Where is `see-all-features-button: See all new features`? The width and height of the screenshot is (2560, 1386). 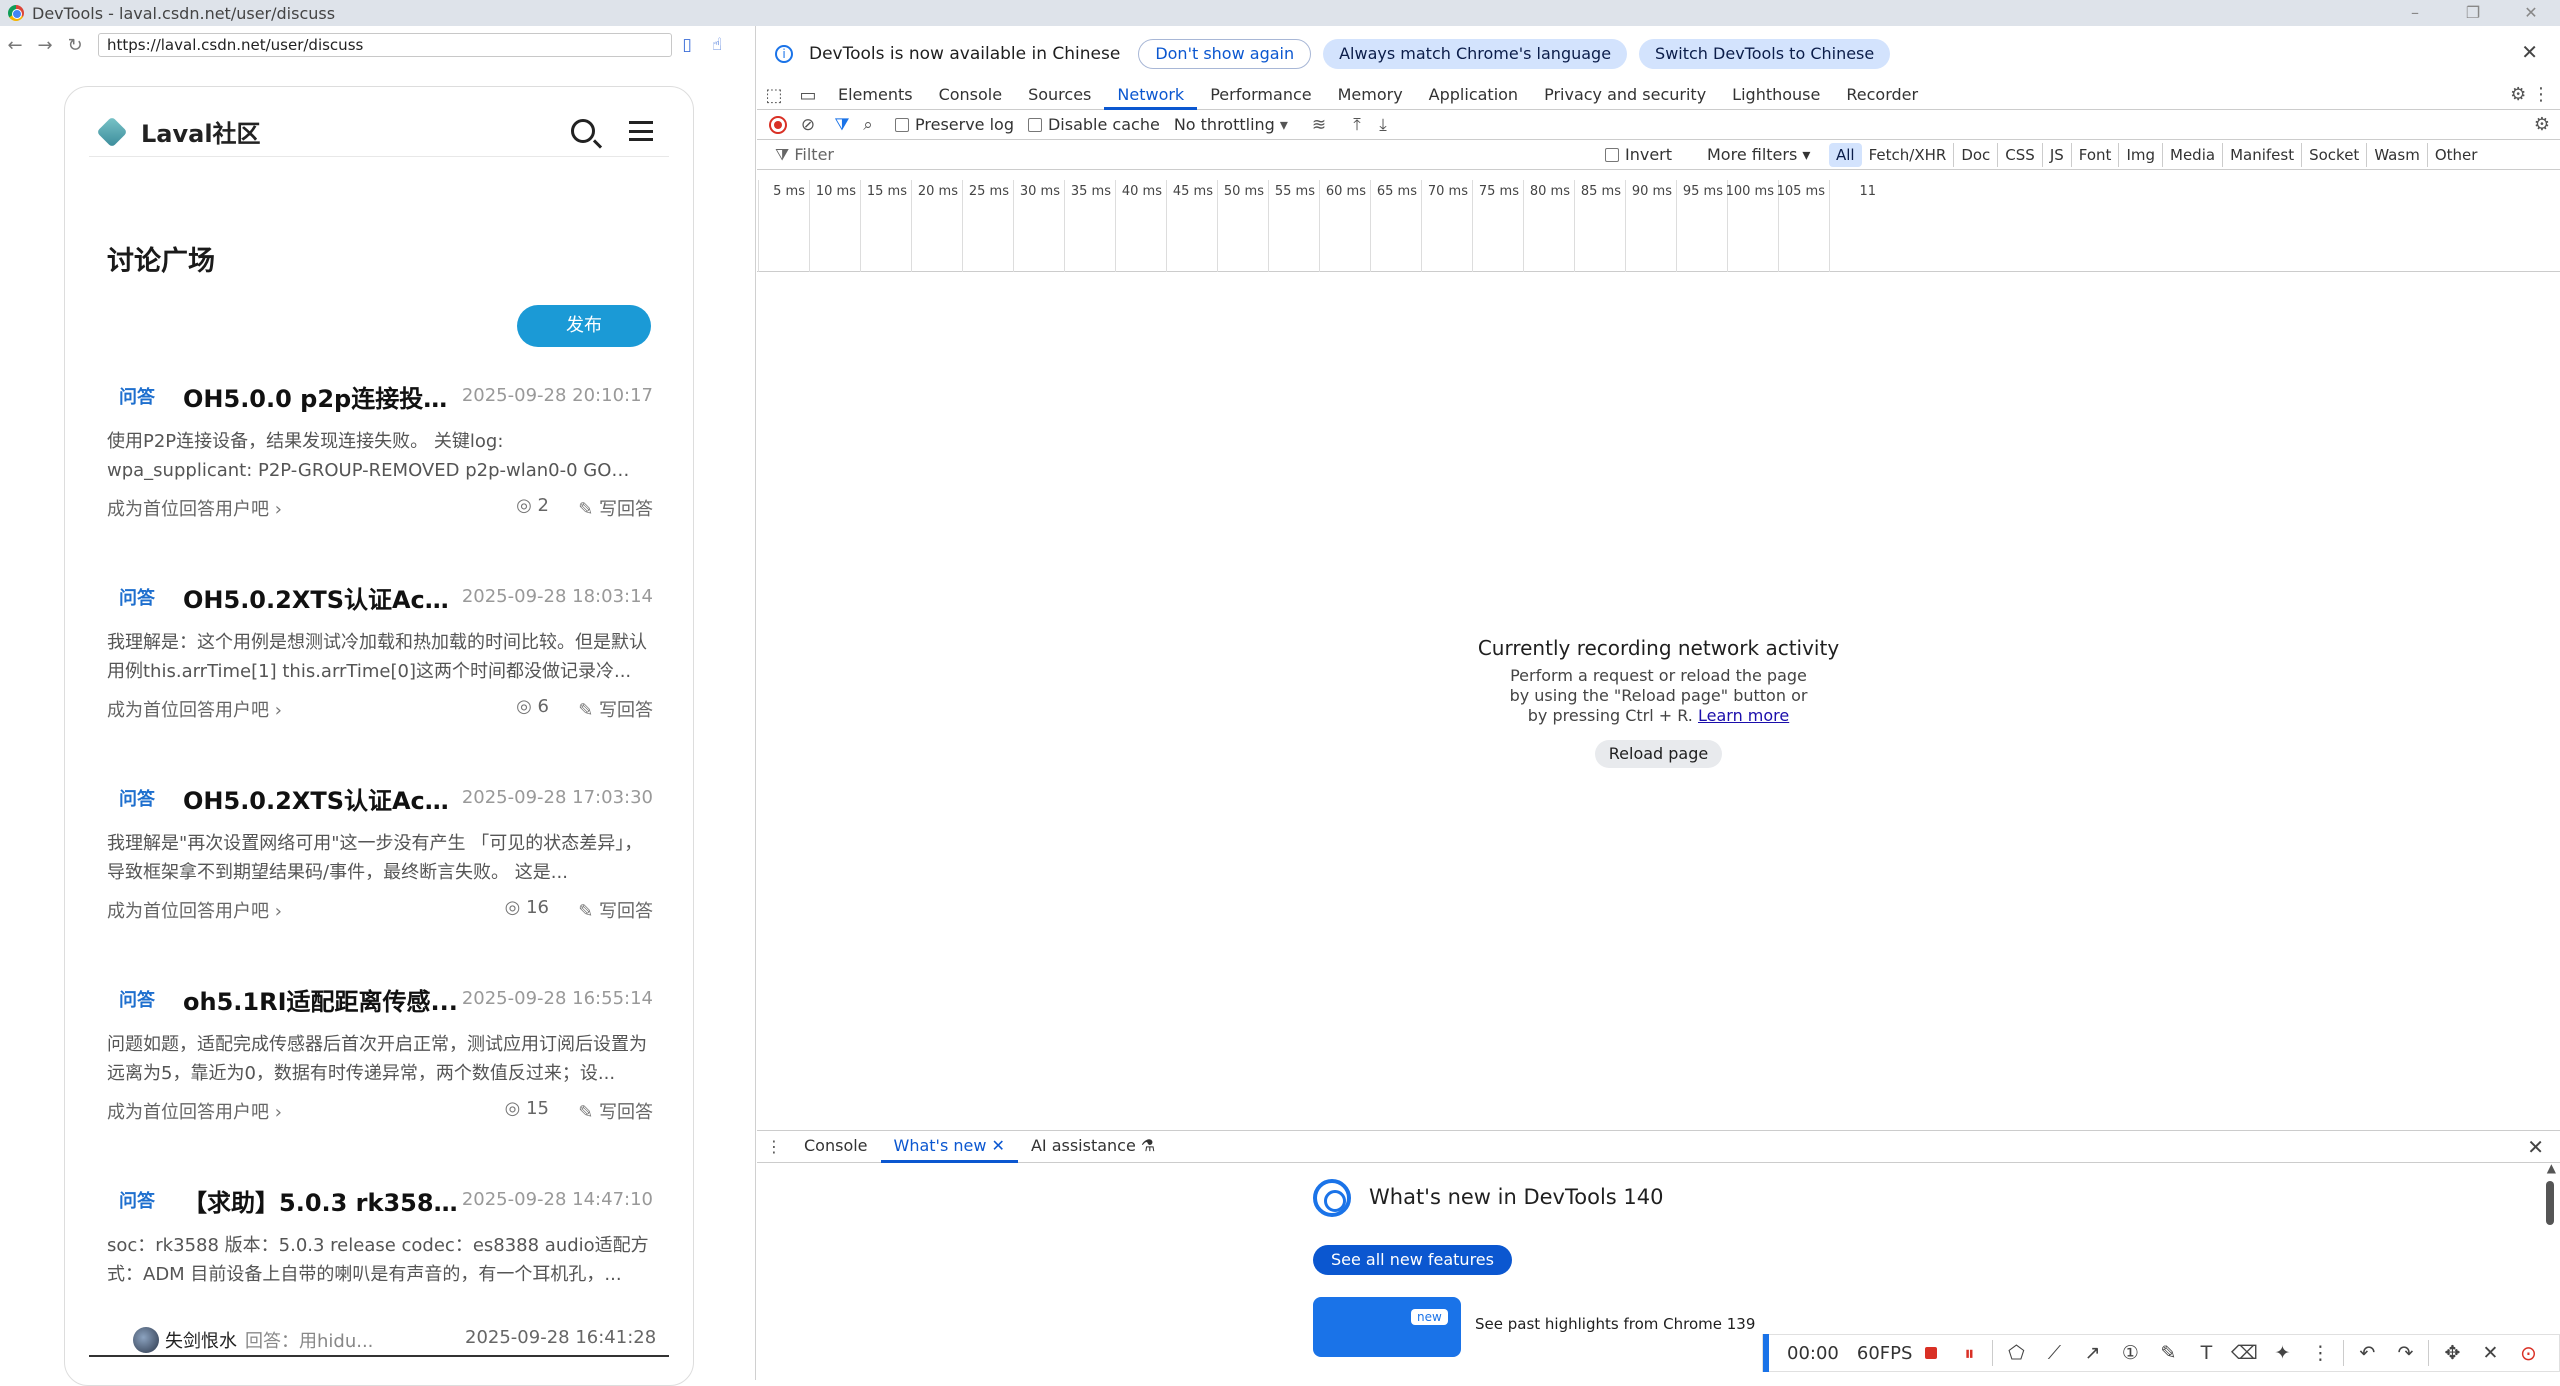 see-all-features-button: See all new features is located at coordinates (1412, 1260).